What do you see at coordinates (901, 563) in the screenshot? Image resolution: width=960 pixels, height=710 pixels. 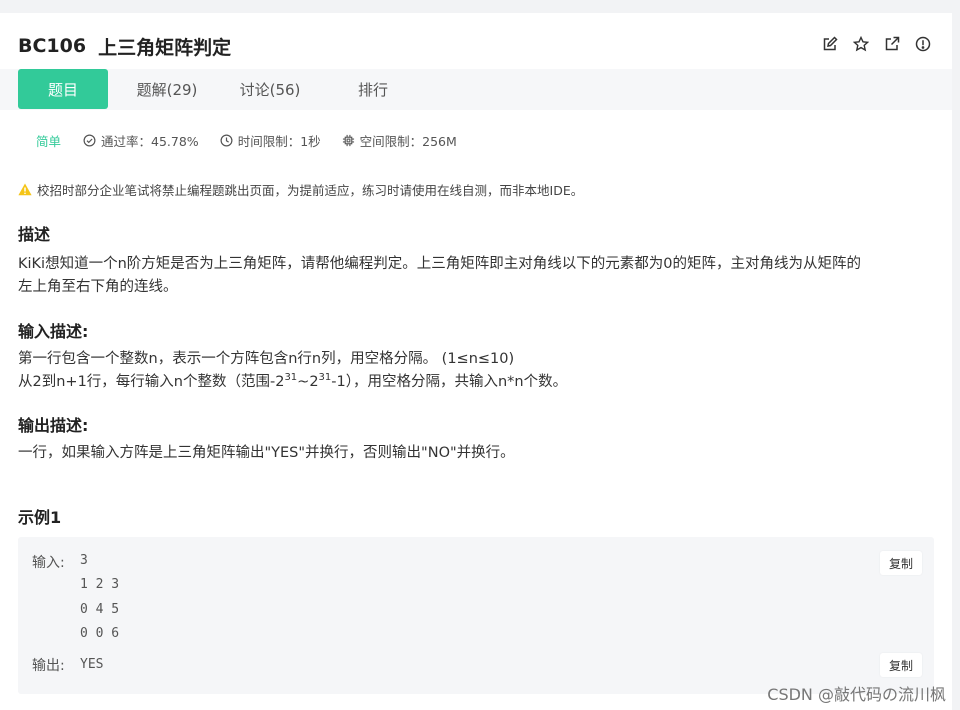 I see `copy-input-button: 复制` at bounding box center [901, 563].